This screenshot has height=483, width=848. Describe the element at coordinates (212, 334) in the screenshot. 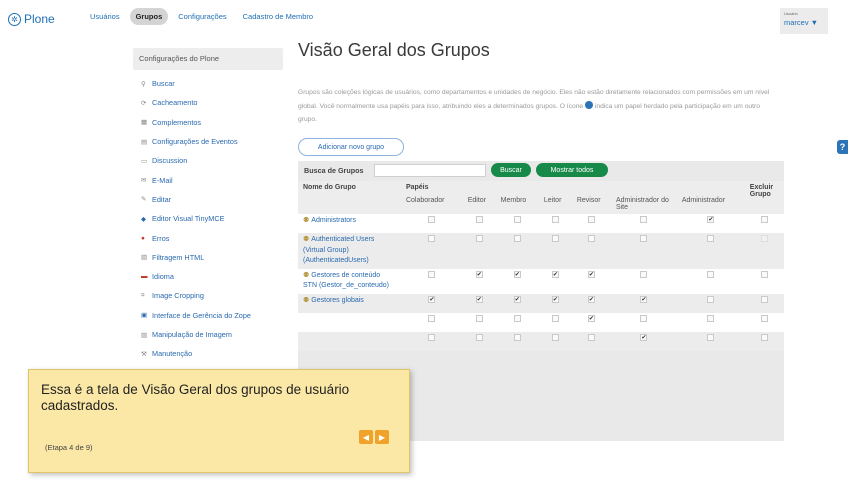

I see `sidebar-item-image-handling: ▨ Manipulação de Imagem` at that location.